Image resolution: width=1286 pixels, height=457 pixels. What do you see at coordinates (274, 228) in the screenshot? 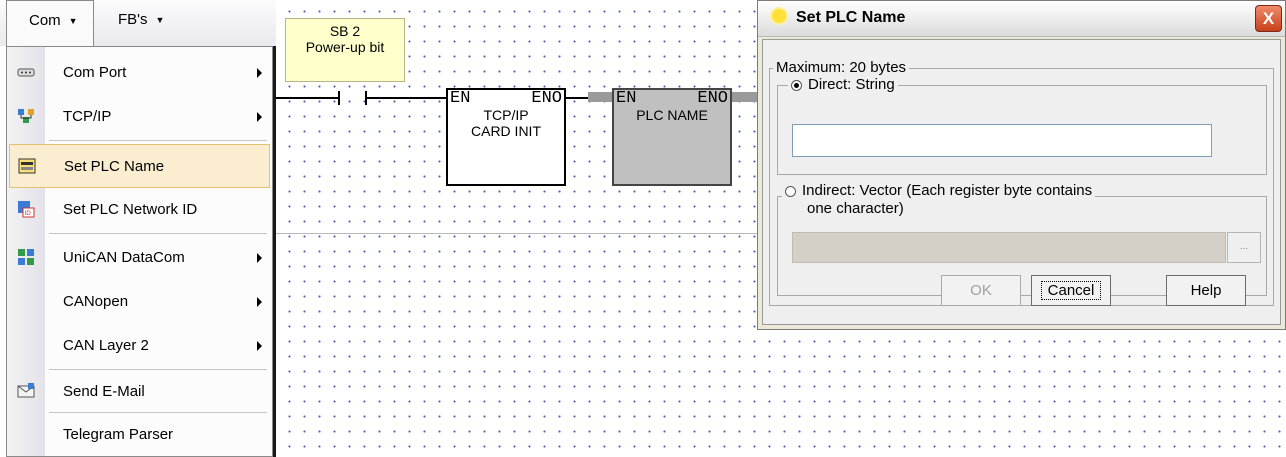
I see `canvas-border` at bounding box center [274, 228].